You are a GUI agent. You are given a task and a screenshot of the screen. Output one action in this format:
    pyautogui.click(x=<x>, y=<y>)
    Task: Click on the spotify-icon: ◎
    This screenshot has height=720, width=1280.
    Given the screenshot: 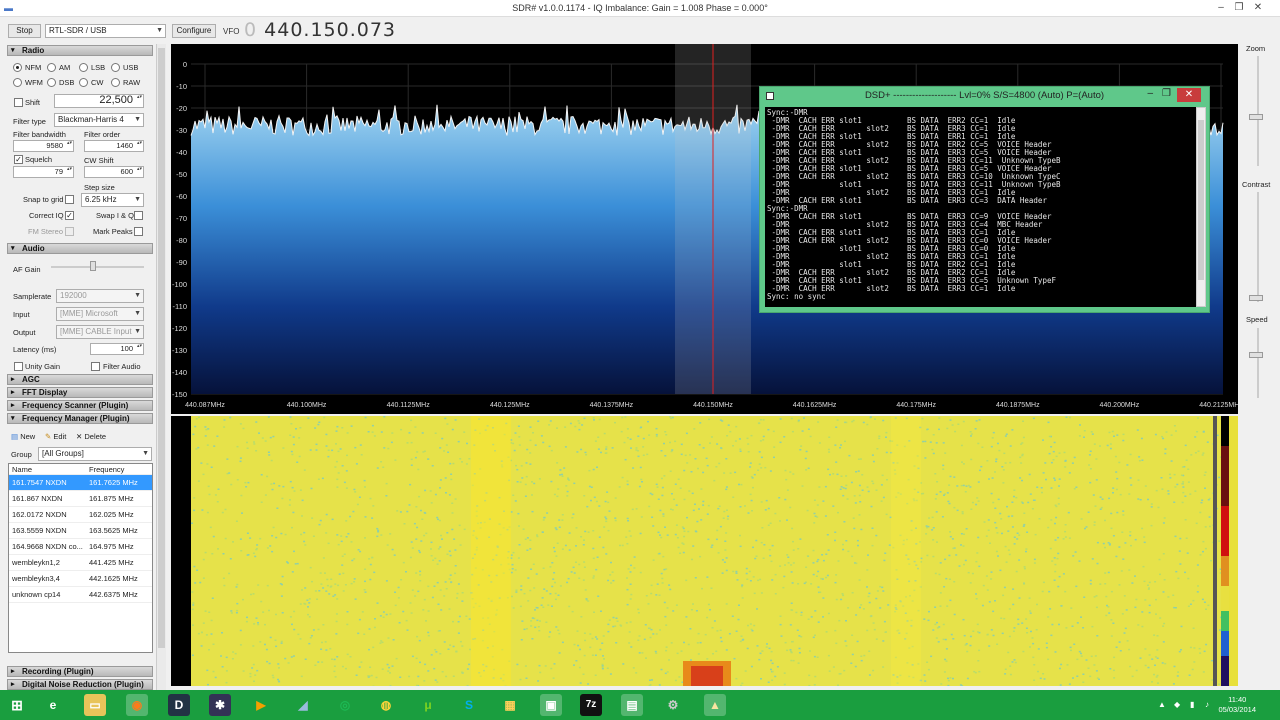 What is the action you would take?
    pyautogui.click(x=345, y=705)
    